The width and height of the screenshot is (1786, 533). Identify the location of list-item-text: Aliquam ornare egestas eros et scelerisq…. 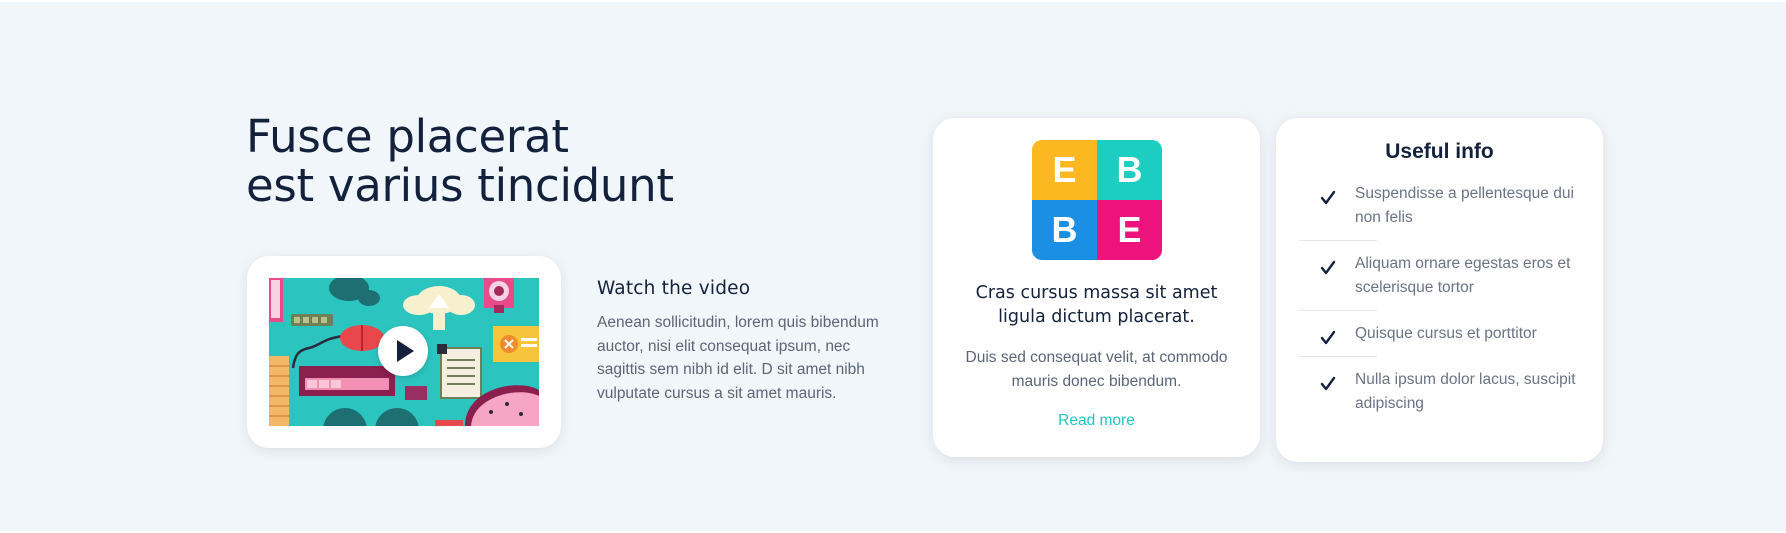
(1463, 275).